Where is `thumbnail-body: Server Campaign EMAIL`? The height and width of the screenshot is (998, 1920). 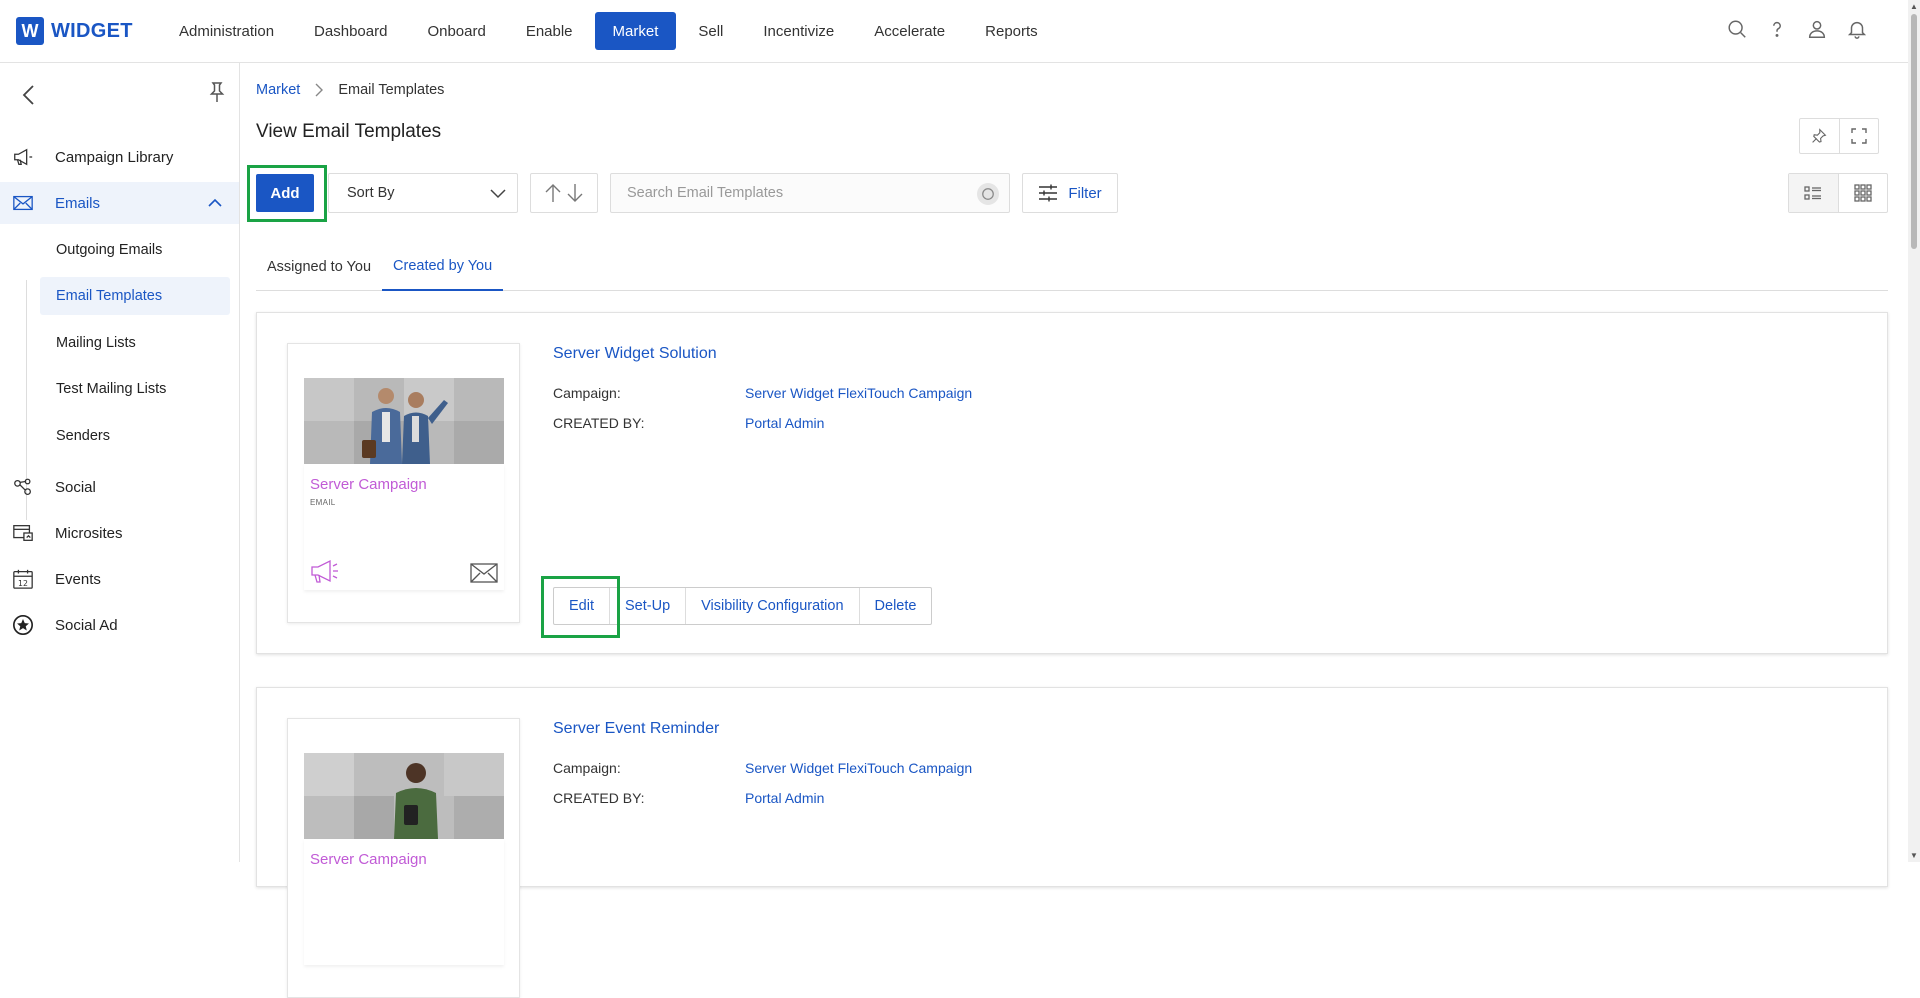 thumbnail-body: Server Campaign EMAIL is located at coordinates (404, 527).